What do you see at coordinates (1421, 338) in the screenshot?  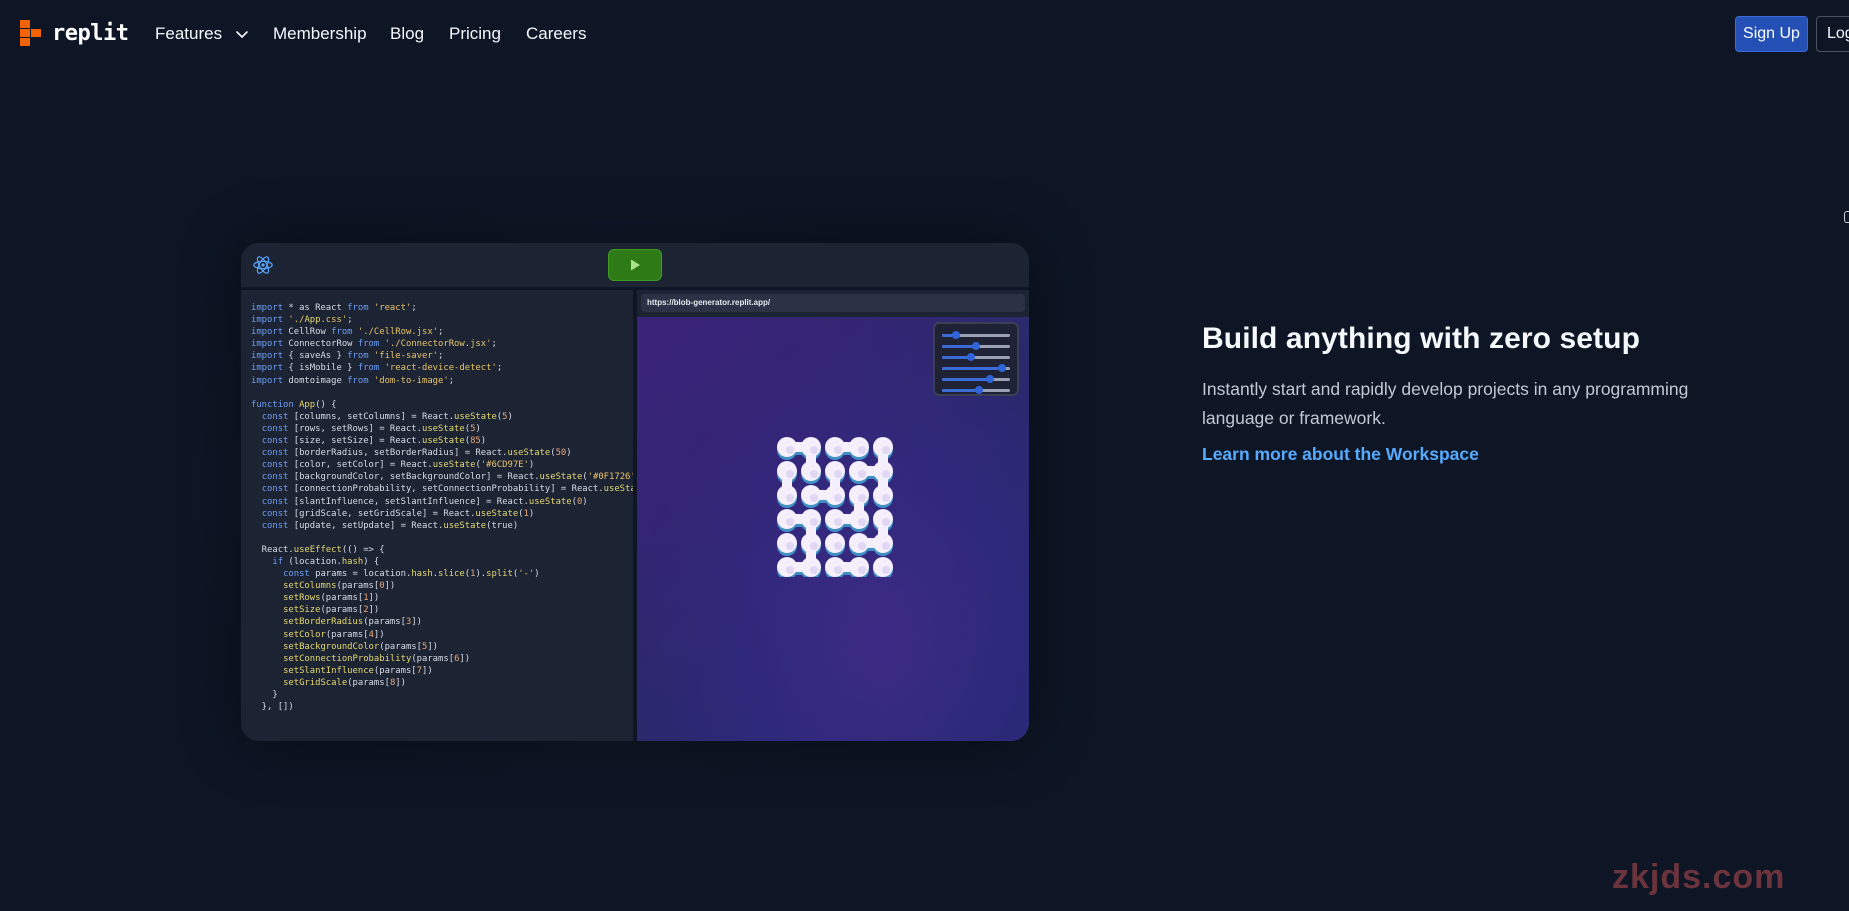 I see `hero-title: Build anything with zero setup` at bounding box center [1421, 338].